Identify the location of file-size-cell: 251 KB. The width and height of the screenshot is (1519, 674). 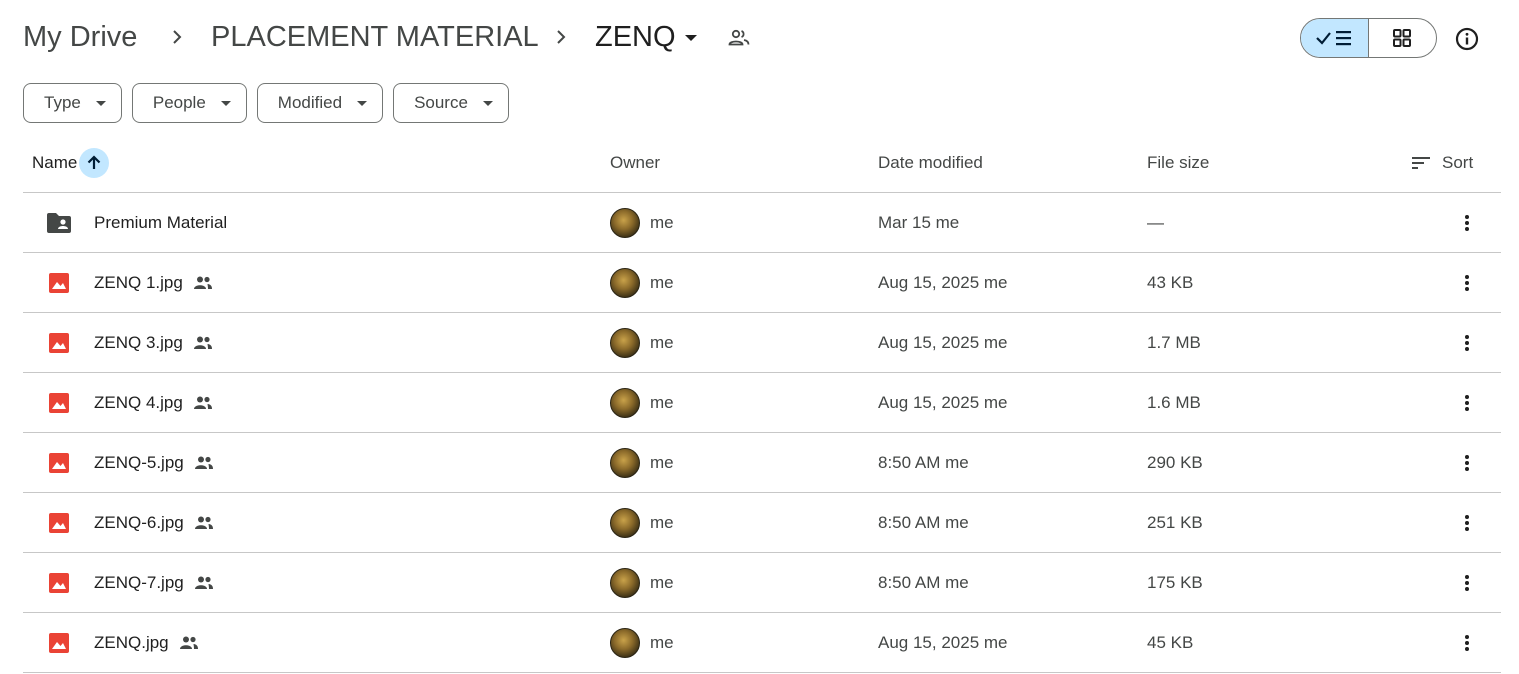
(1175, 522).